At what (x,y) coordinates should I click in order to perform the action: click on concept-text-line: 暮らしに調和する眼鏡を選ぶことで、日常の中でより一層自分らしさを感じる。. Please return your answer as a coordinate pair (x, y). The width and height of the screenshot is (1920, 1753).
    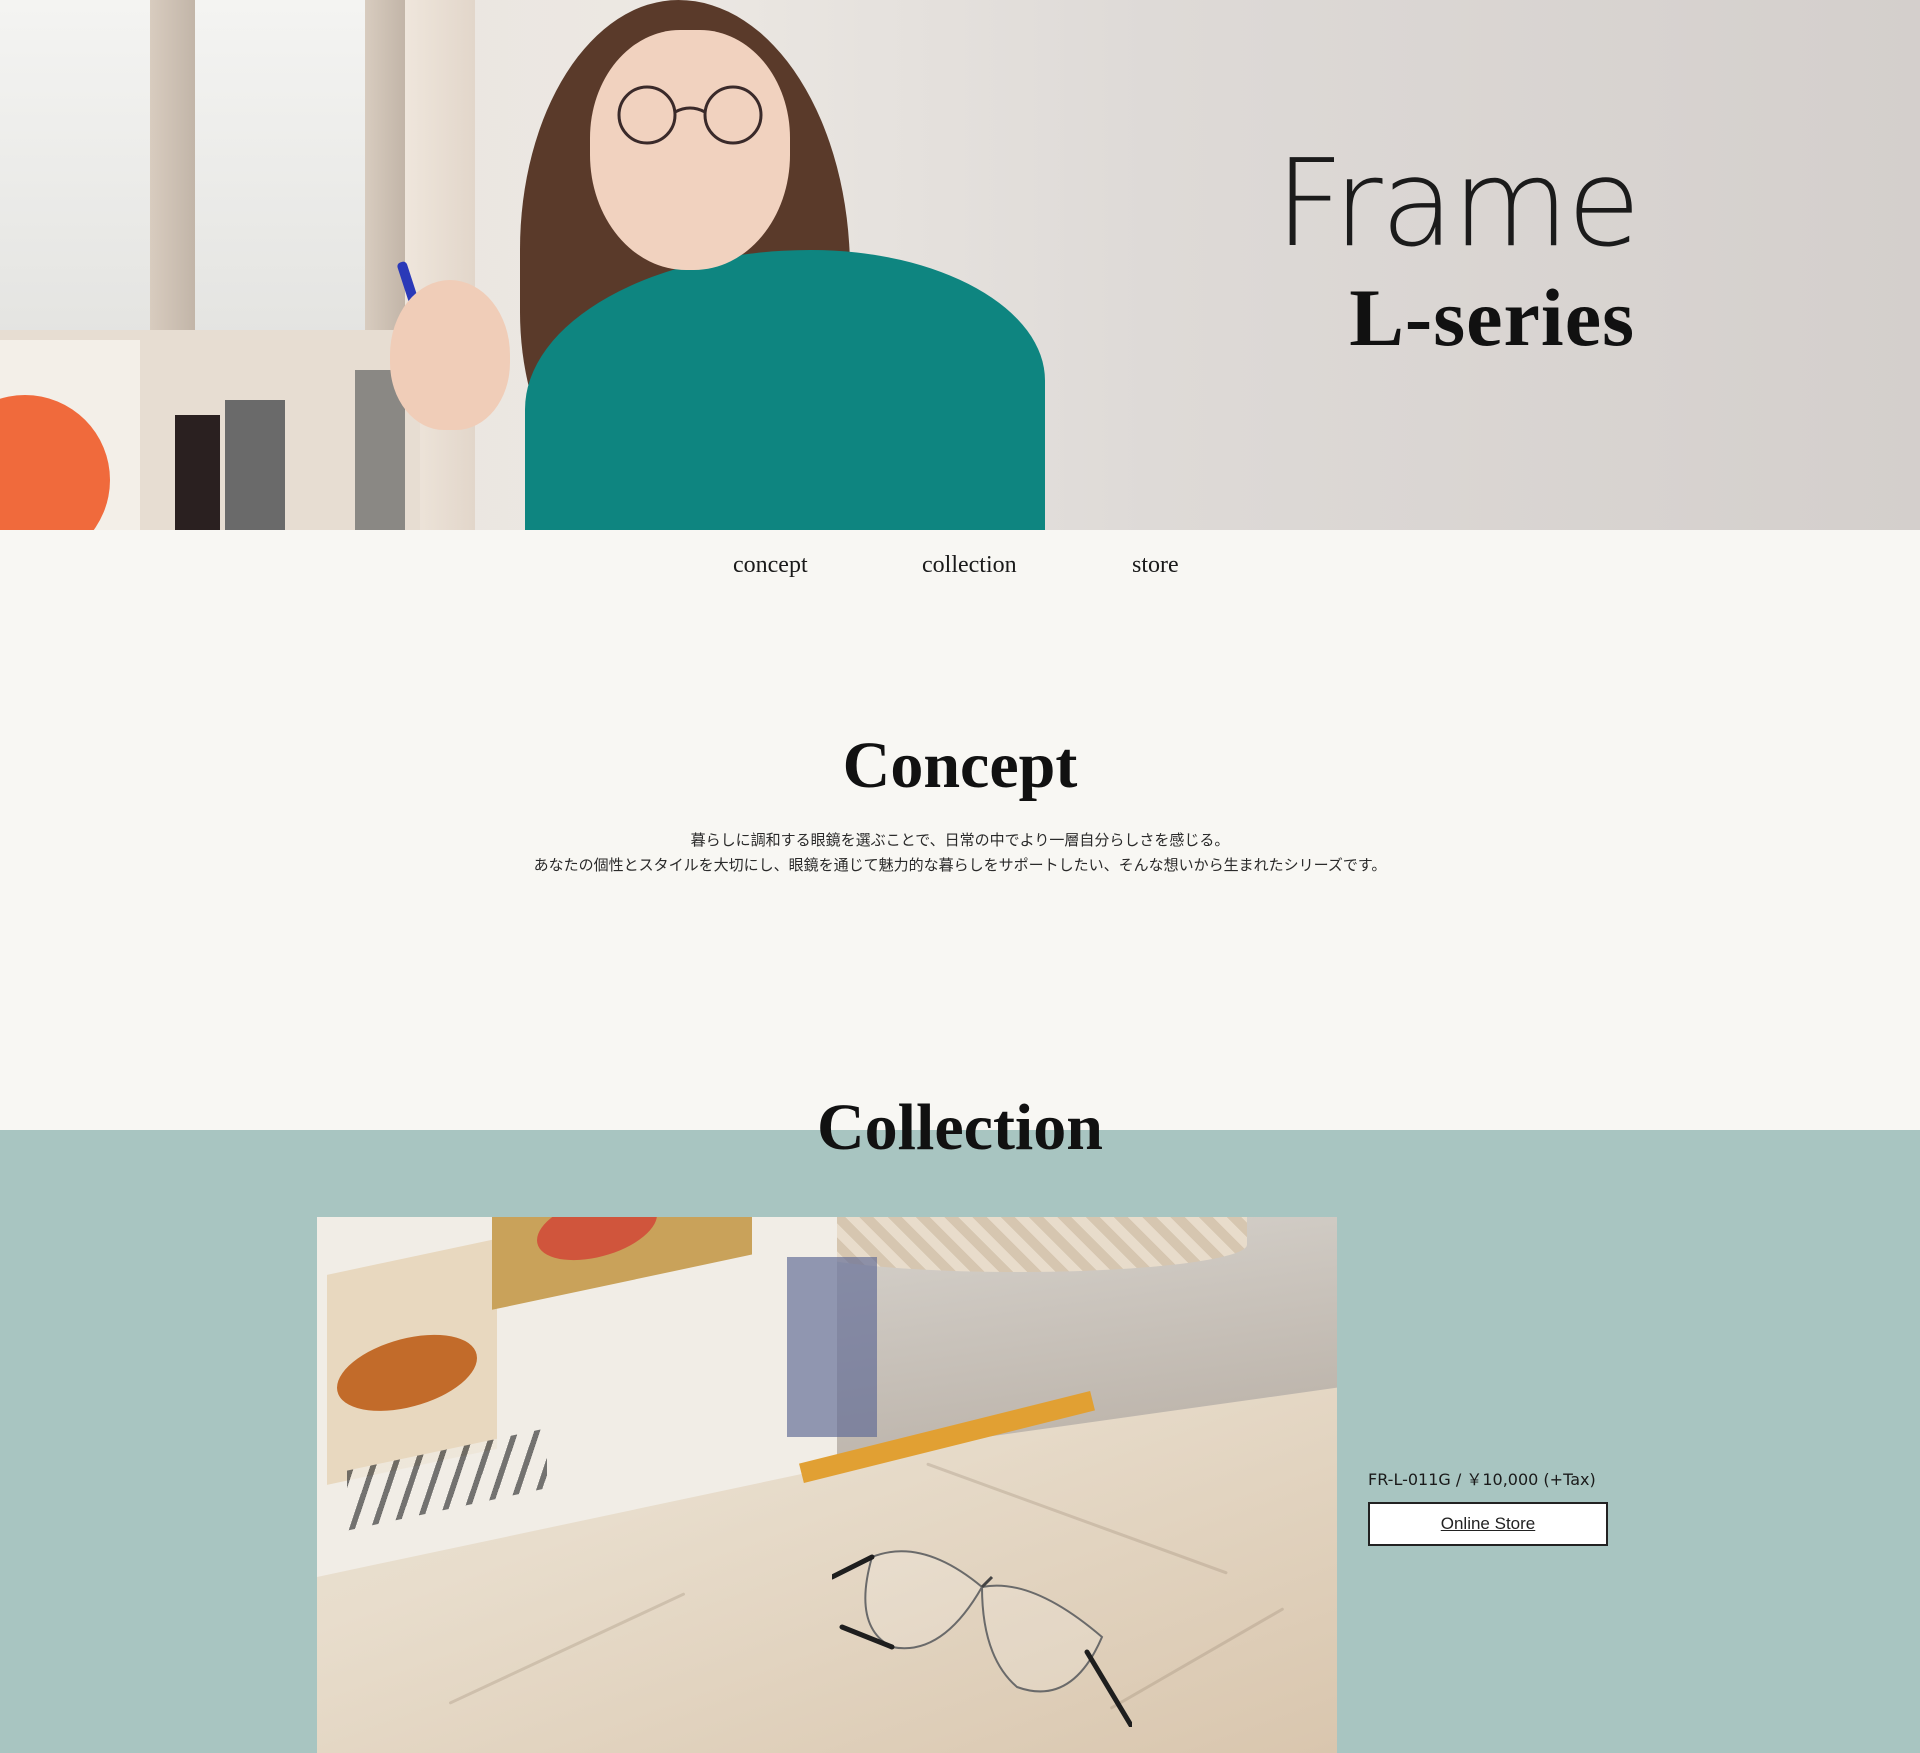
    Looking at the image, I should click on (960, 840).